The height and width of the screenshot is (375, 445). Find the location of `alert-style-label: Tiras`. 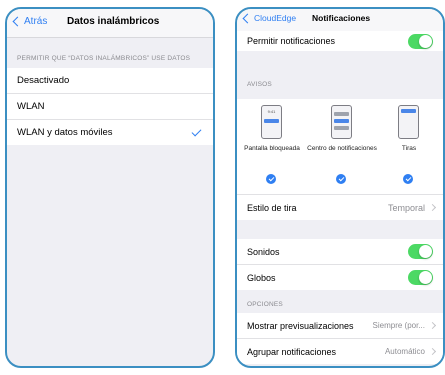

alert-style-label: Tiras is located at coordinates (409, 148).